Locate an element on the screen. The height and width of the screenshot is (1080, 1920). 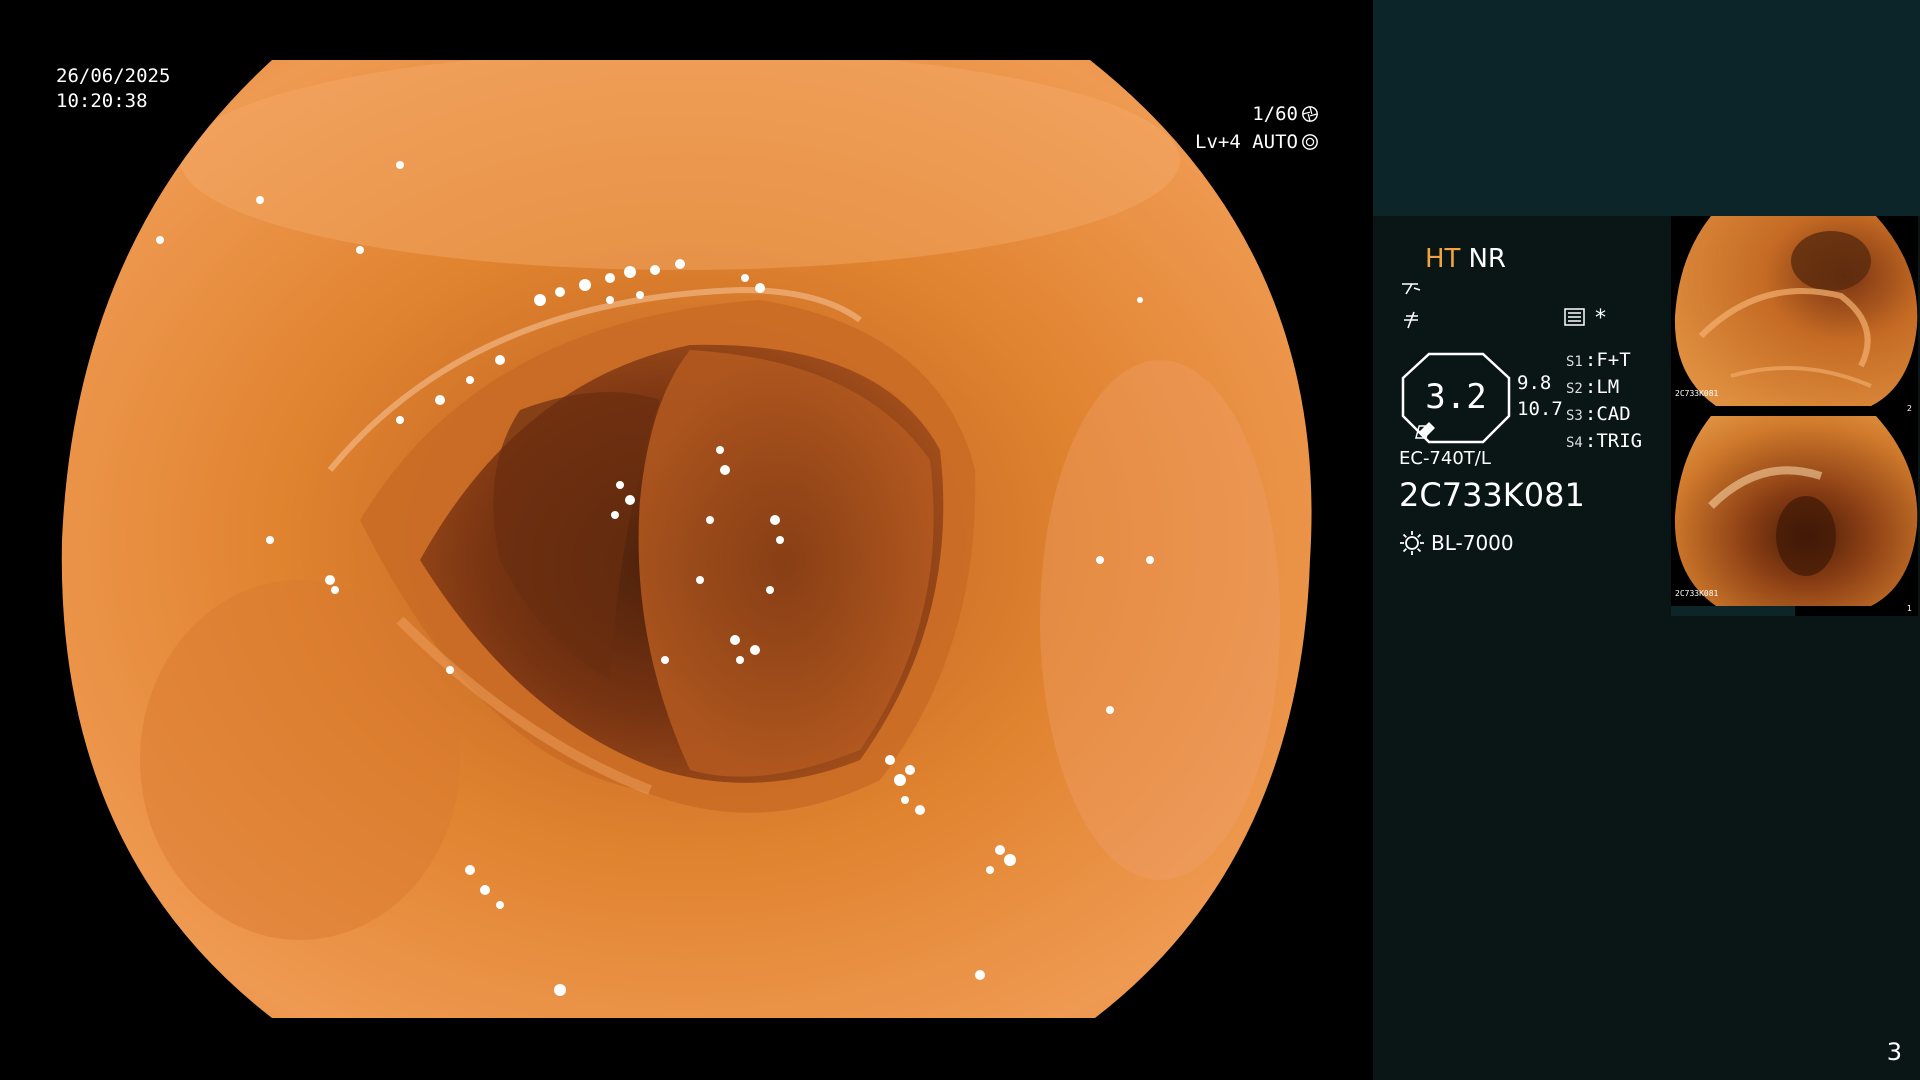
panel-header-area is located at coordinates (1646, 108).